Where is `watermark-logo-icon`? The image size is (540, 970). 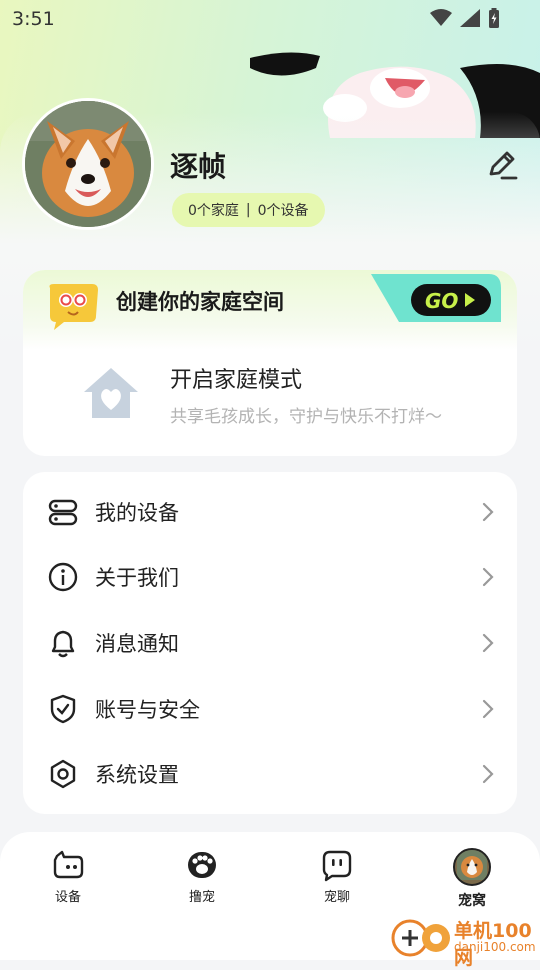
watermark-logo-icon is located at coordinates (420, 938).